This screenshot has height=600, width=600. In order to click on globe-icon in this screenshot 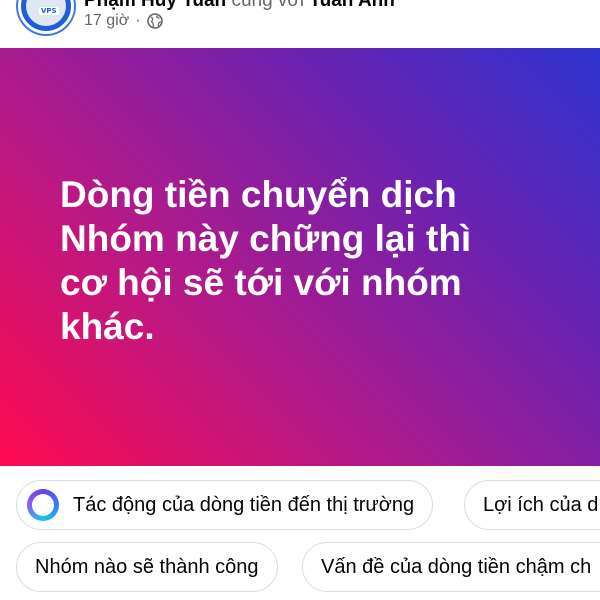, I will do `click(154, 21)`.